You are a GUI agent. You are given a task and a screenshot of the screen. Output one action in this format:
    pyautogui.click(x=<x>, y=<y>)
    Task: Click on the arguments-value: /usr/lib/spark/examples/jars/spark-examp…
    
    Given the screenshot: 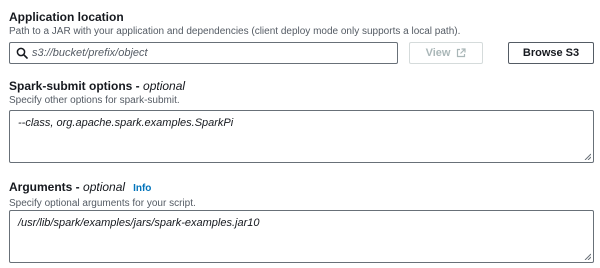 What is the action you would take?
    pyautogui.click(x=139, y=223)
    